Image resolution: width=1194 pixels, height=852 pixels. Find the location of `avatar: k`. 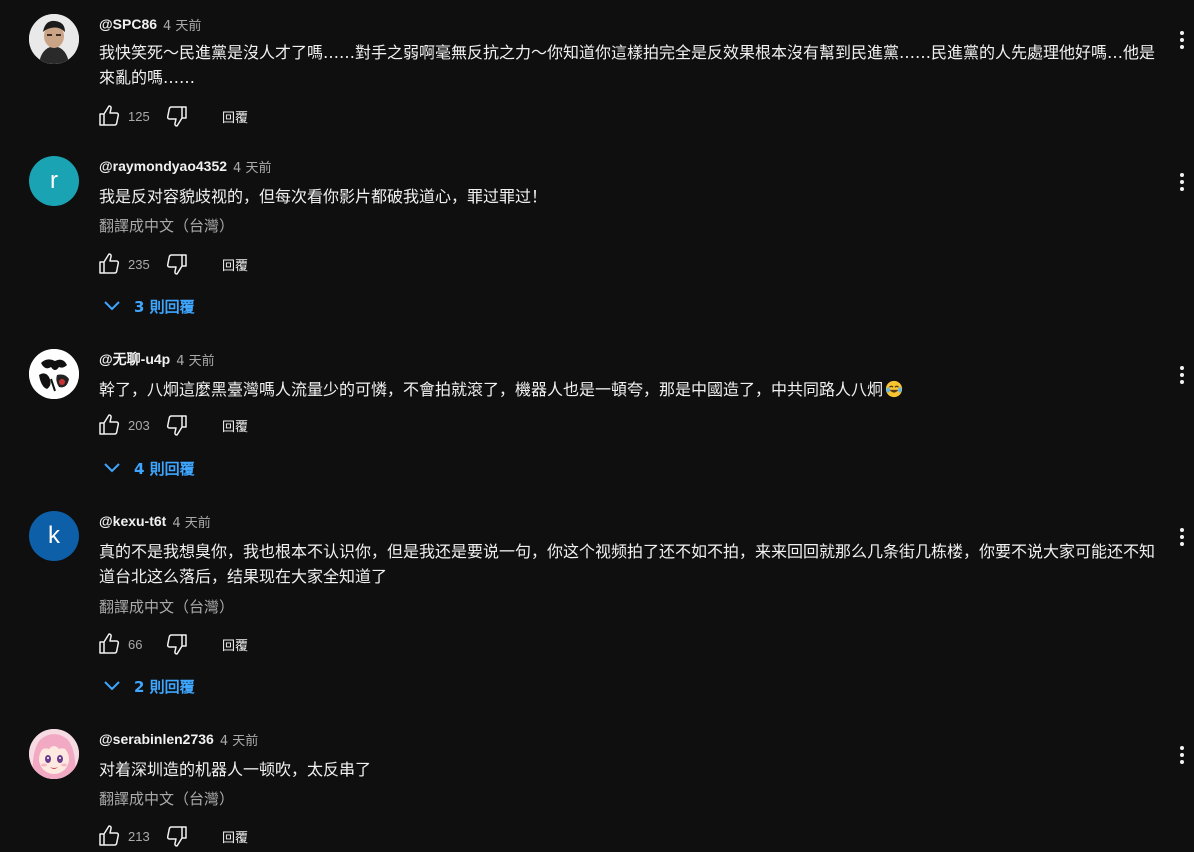

avatar: k is located at coordinates (54, 536).